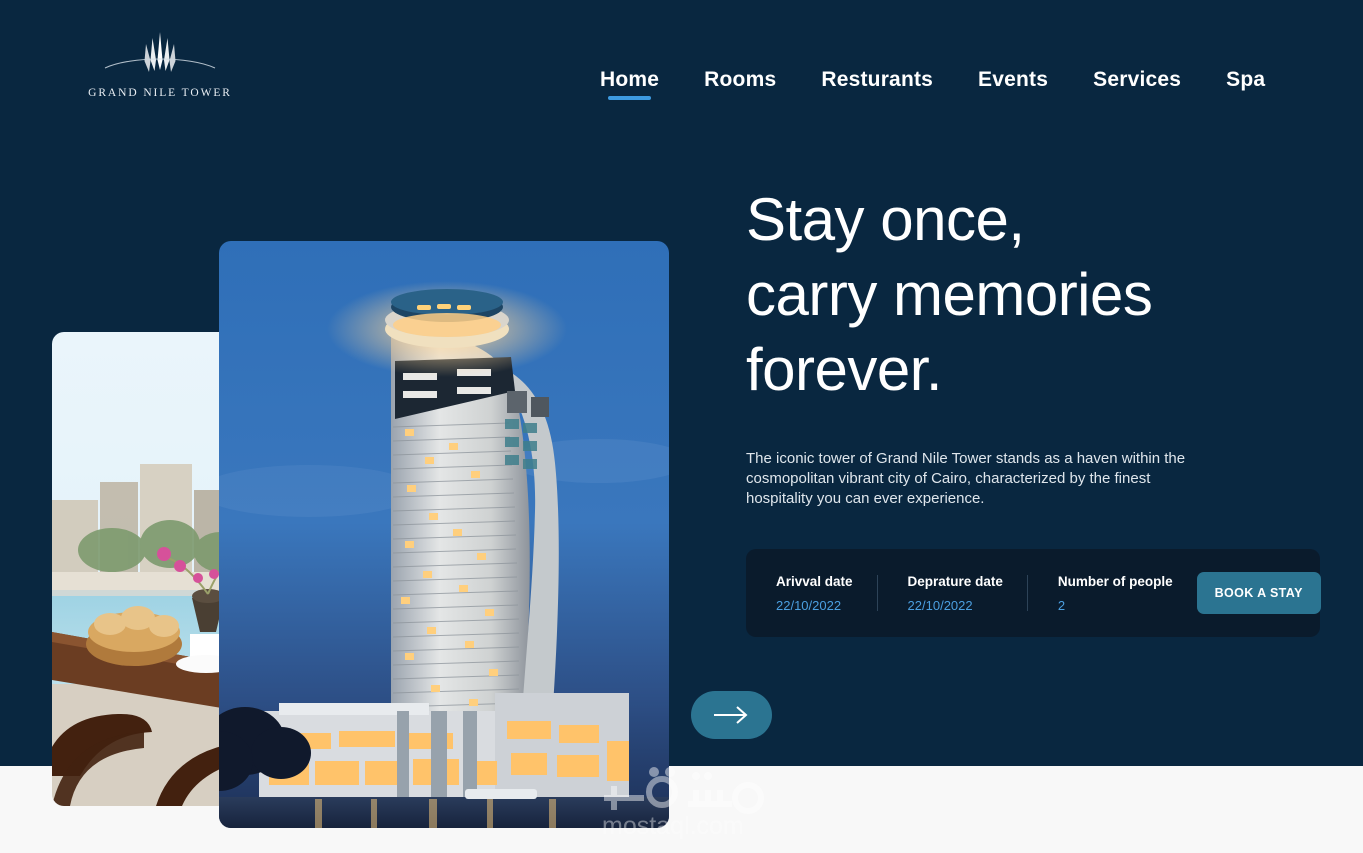 The height and width of the screenshot is (853, 1363). I want to click on nav-item-spa: Spa, so click(1245, 87).